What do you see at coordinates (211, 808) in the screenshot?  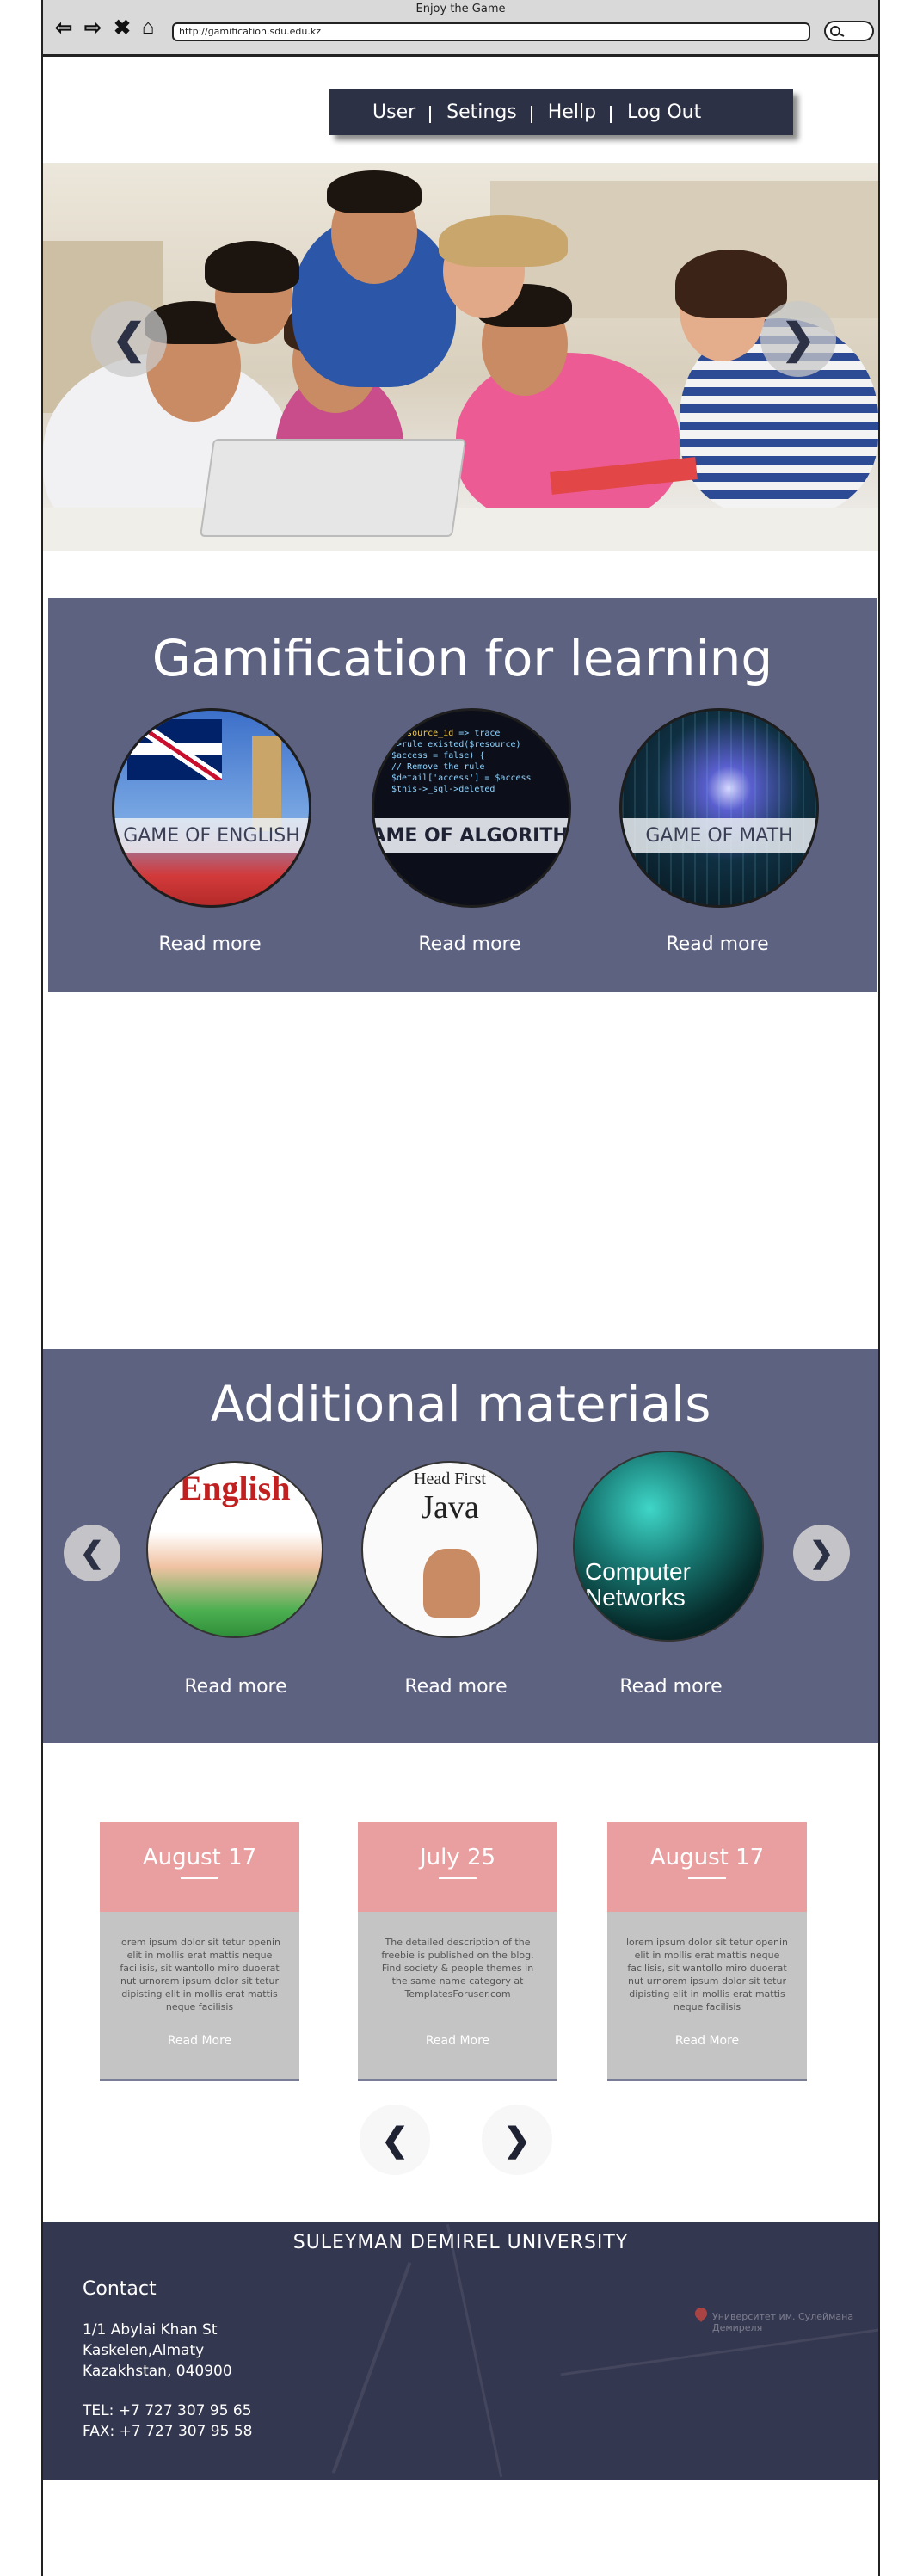 I see `game-english-image: GAME OF ENGLISH` at bounding box center [211, 808].